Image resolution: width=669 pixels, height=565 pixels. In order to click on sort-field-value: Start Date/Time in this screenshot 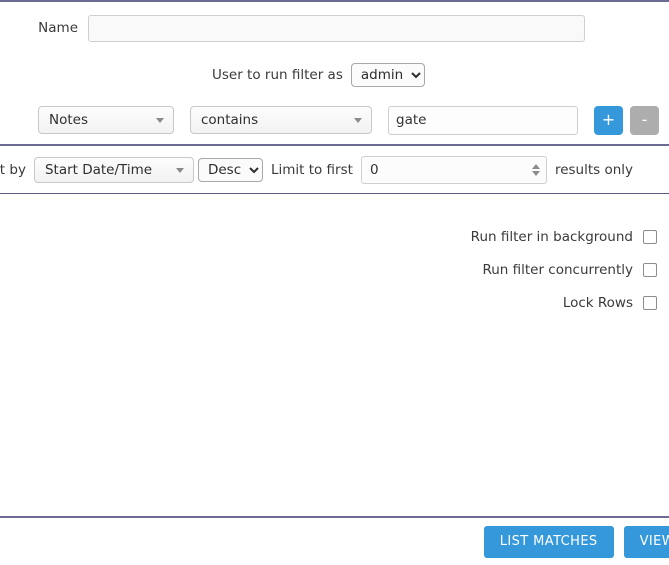, I will do `click(98, 169)`.